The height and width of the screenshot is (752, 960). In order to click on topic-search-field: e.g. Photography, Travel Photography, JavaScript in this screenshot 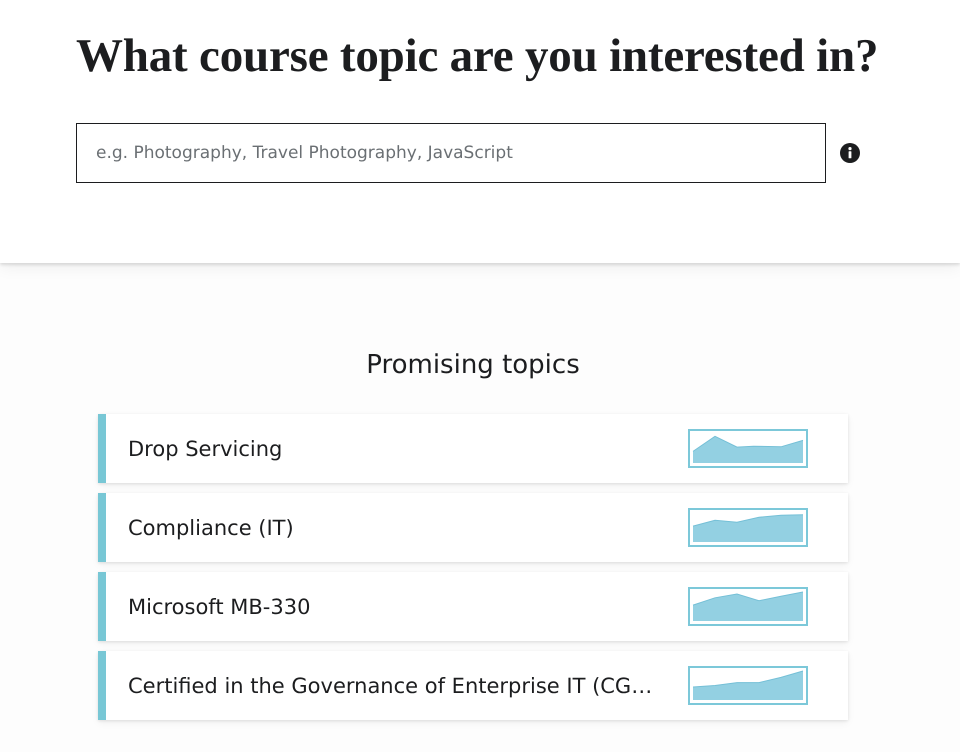, I will do `click(451, 153)`.